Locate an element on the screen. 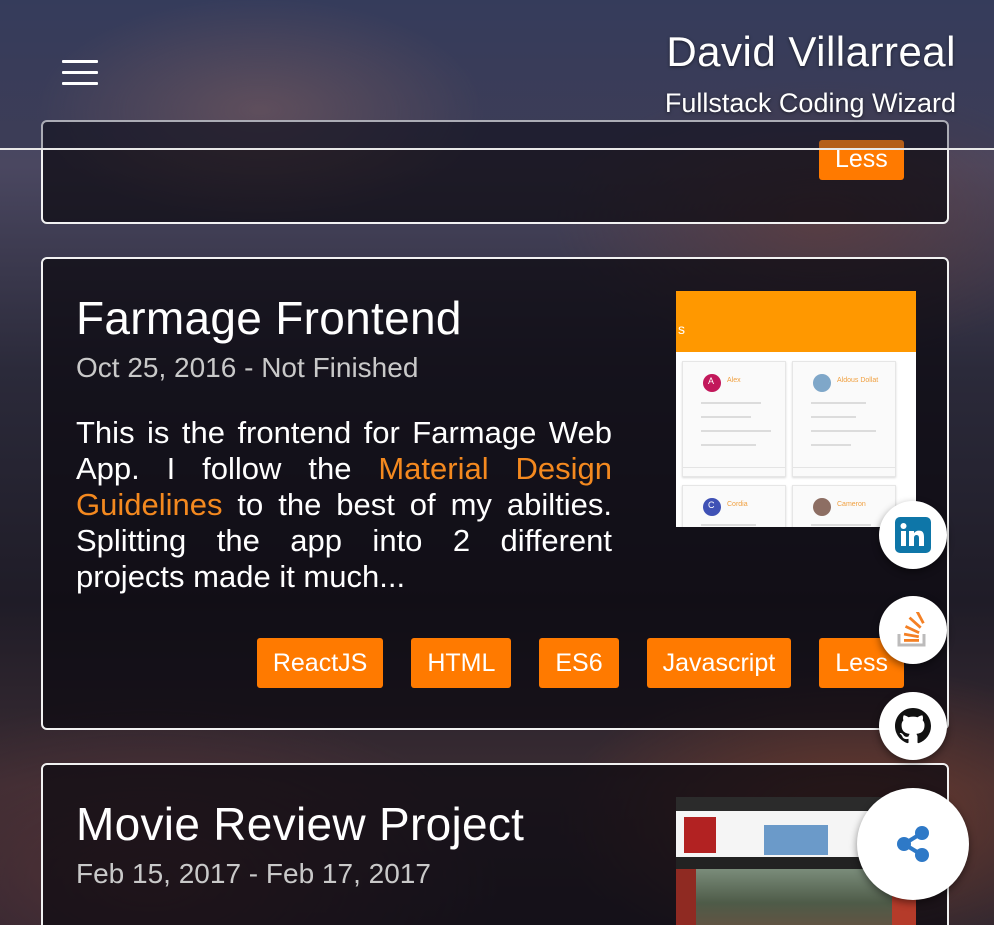 The width and height of the screenshot is (994, 925). tag-javascript: Javascript is located at coordinates (719, 663).